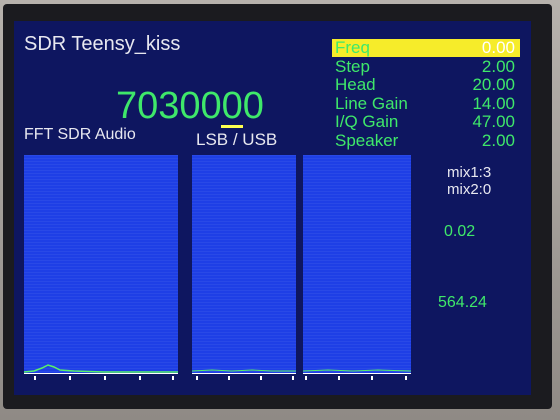 This screenshot has width=560, height=420. I want to click on fft-trace, so click(100, 368).